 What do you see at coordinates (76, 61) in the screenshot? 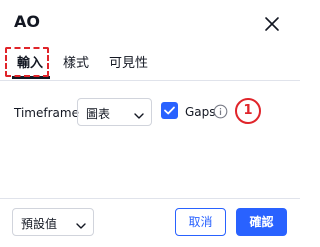
I see `tab-style: 樣式` at bounding box center [76, 61].